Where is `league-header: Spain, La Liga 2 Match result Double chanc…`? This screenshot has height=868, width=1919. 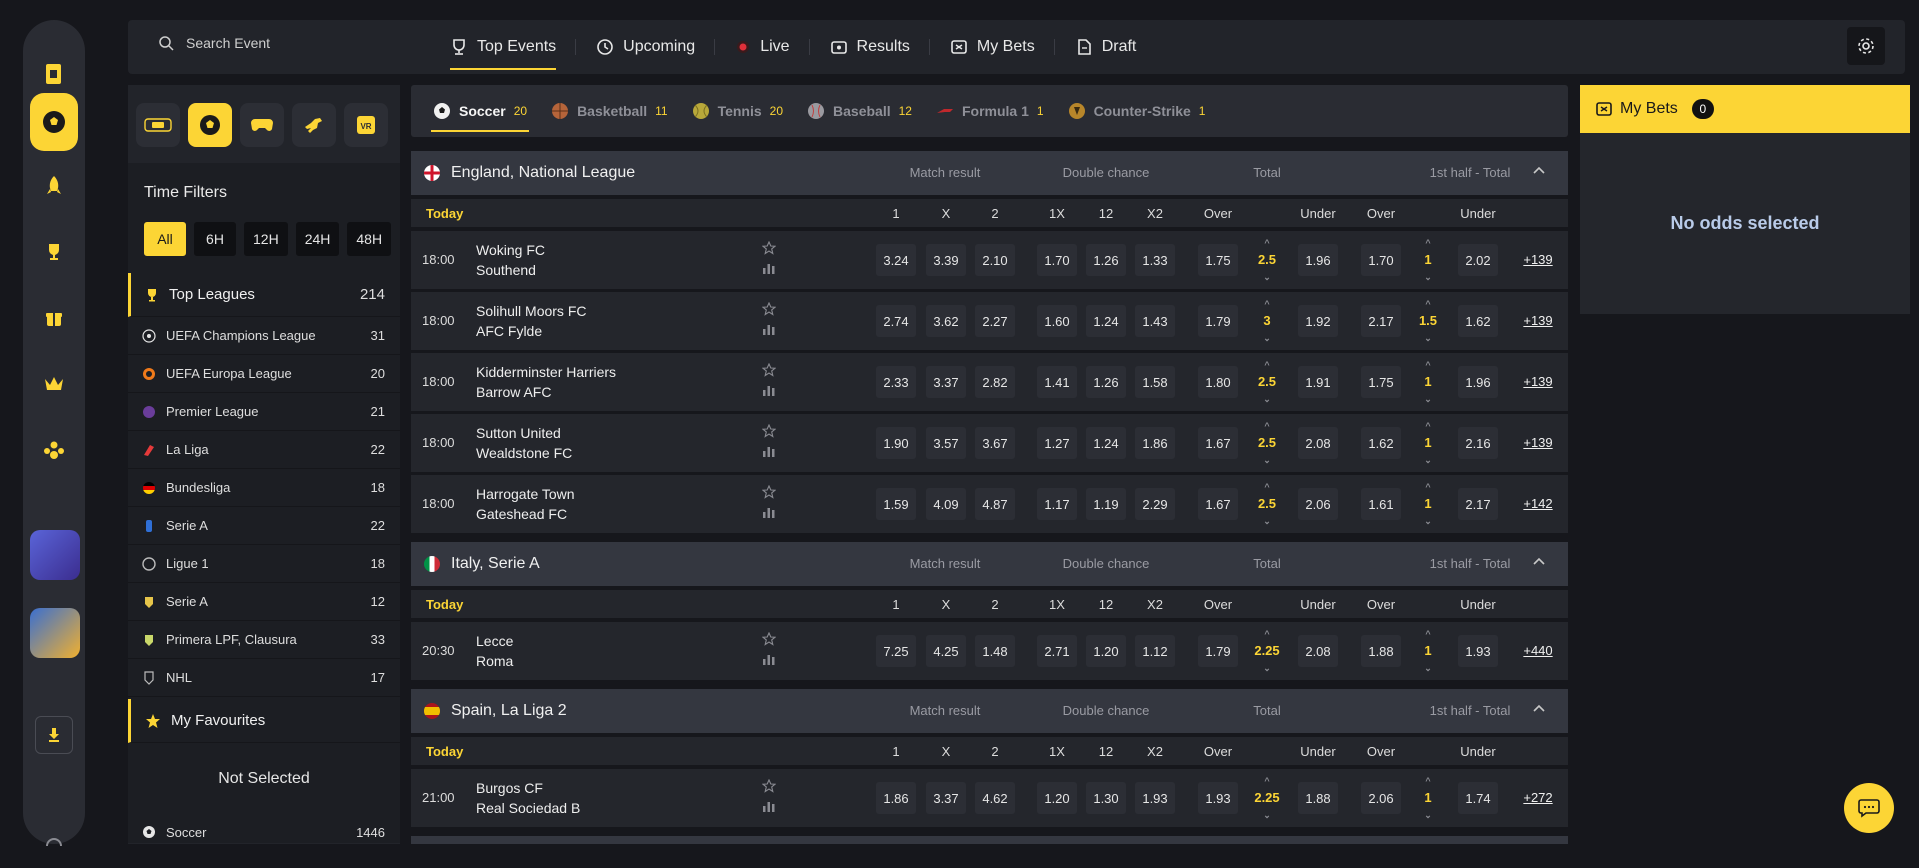 league-header: Spain, La Liga 2 Match result Double chanc… is located at coordinates (989, 711).